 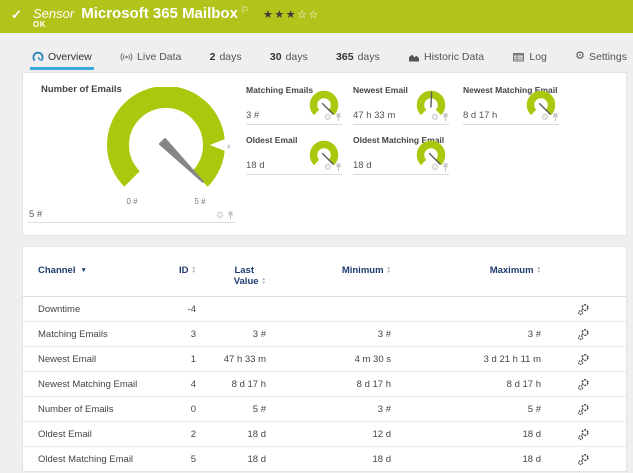 I want to click on area-chart-icon, so click(x=414, y=57).